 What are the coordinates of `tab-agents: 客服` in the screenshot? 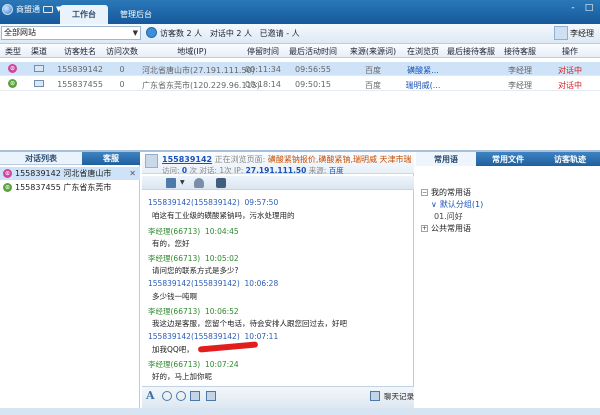 It's located at (111, 158).